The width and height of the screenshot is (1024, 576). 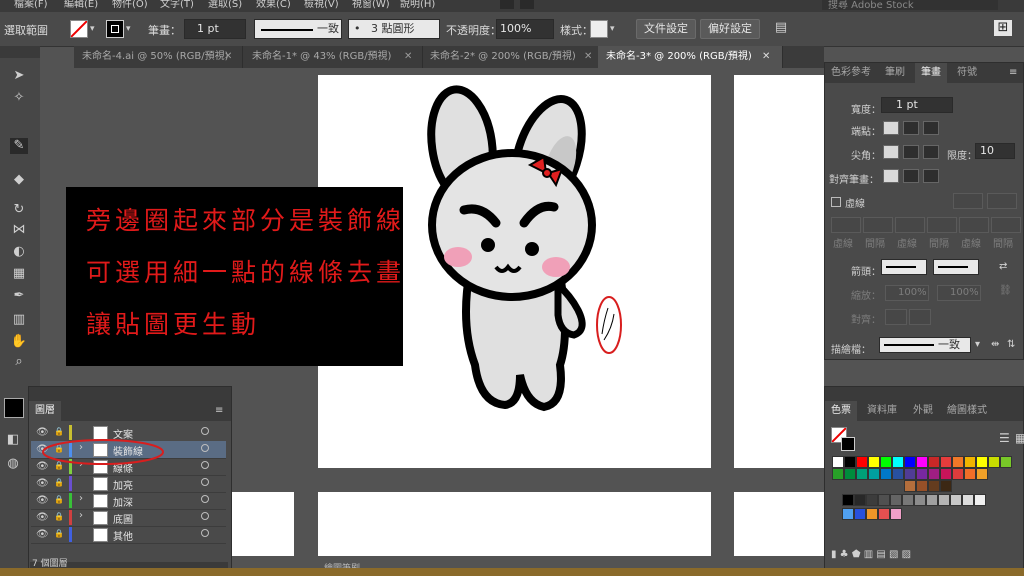 What do you see at coordinates (891, 128) in the screenshot?
I see `butt-cap-icon` at bounding box center [891, 128].